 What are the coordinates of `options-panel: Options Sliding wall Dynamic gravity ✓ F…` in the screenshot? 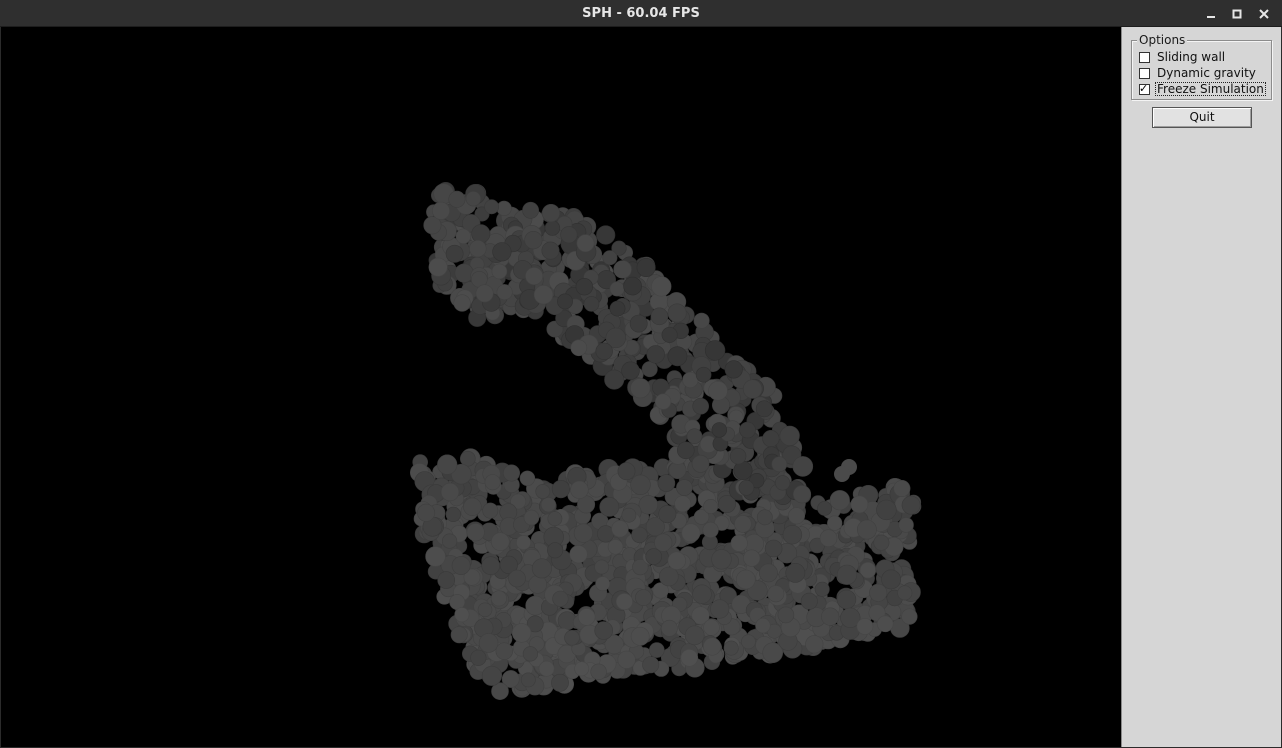 It's located at (1201, 387).